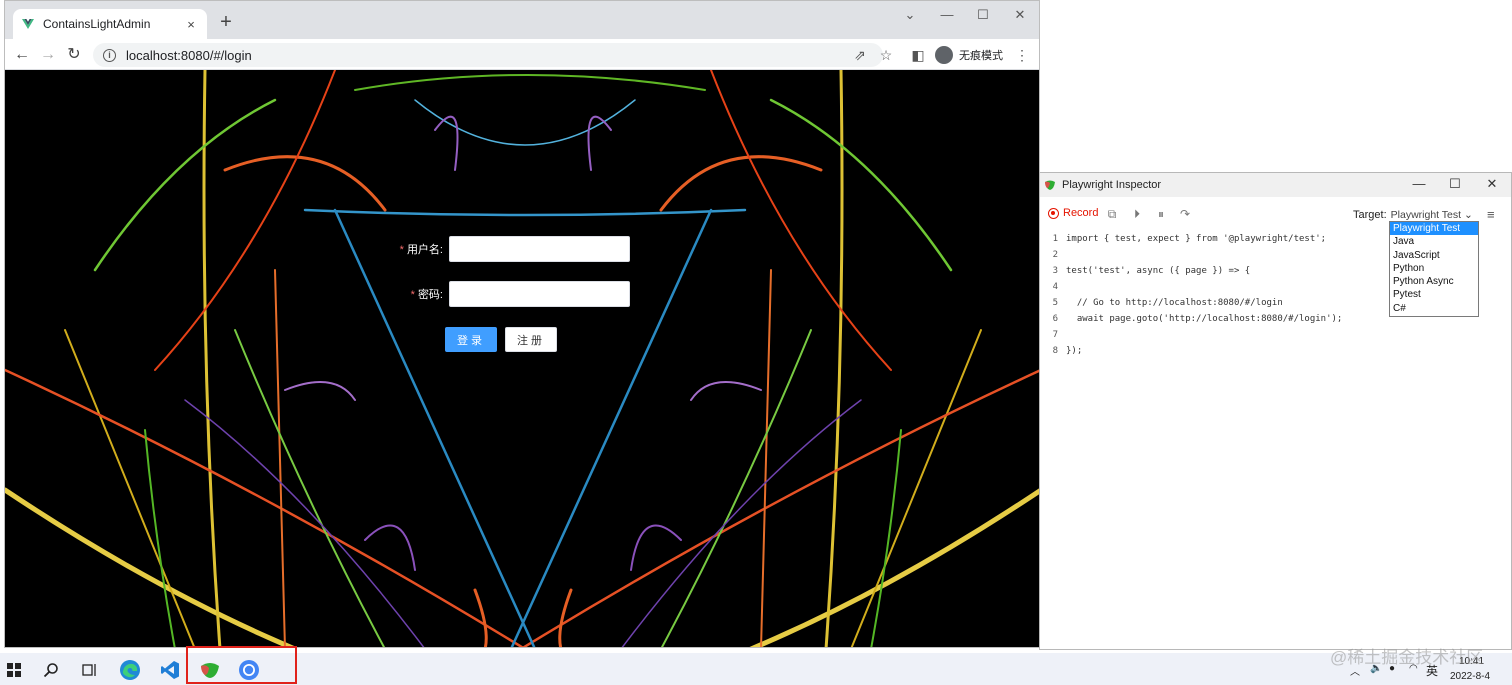 Image resolution: width=1512 pixels, height=685 pixels. Describe the element at coordinates (918, 55) in the screenshot. I see `side-panel-icon: ◧` at that location.